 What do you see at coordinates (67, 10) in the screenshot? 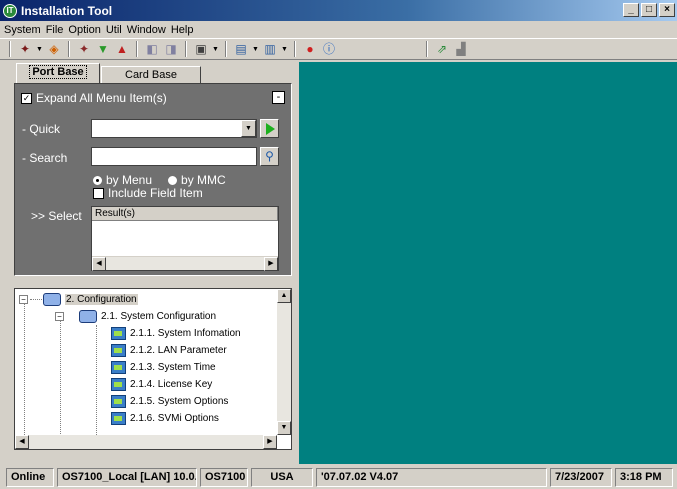
I see `window-title: Installation Tool` at bounding box center [67, 10].